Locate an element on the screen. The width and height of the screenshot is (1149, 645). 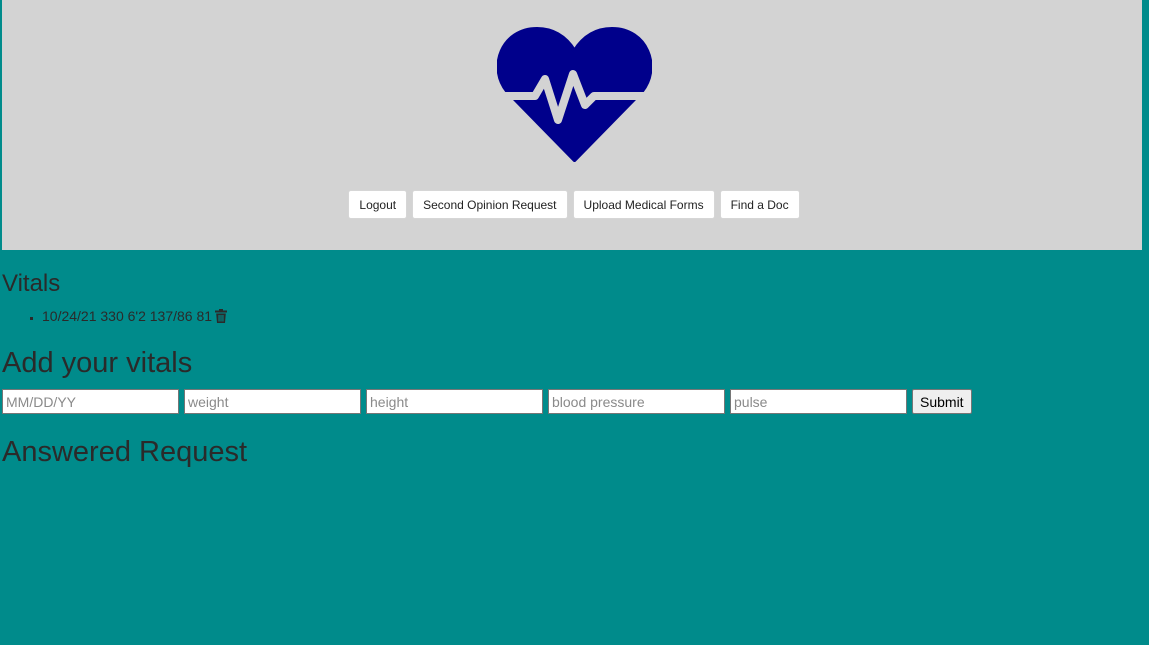
date-input is located at coordinates (90, 401).